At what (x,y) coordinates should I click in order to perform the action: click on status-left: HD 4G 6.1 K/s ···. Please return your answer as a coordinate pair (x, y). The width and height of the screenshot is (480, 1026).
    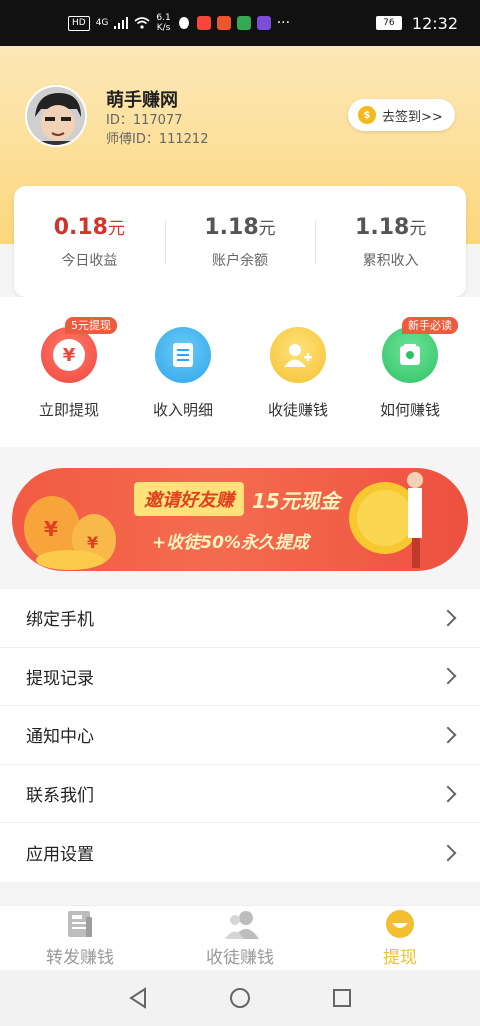
    Looking at the image, I should click on (179, 23).